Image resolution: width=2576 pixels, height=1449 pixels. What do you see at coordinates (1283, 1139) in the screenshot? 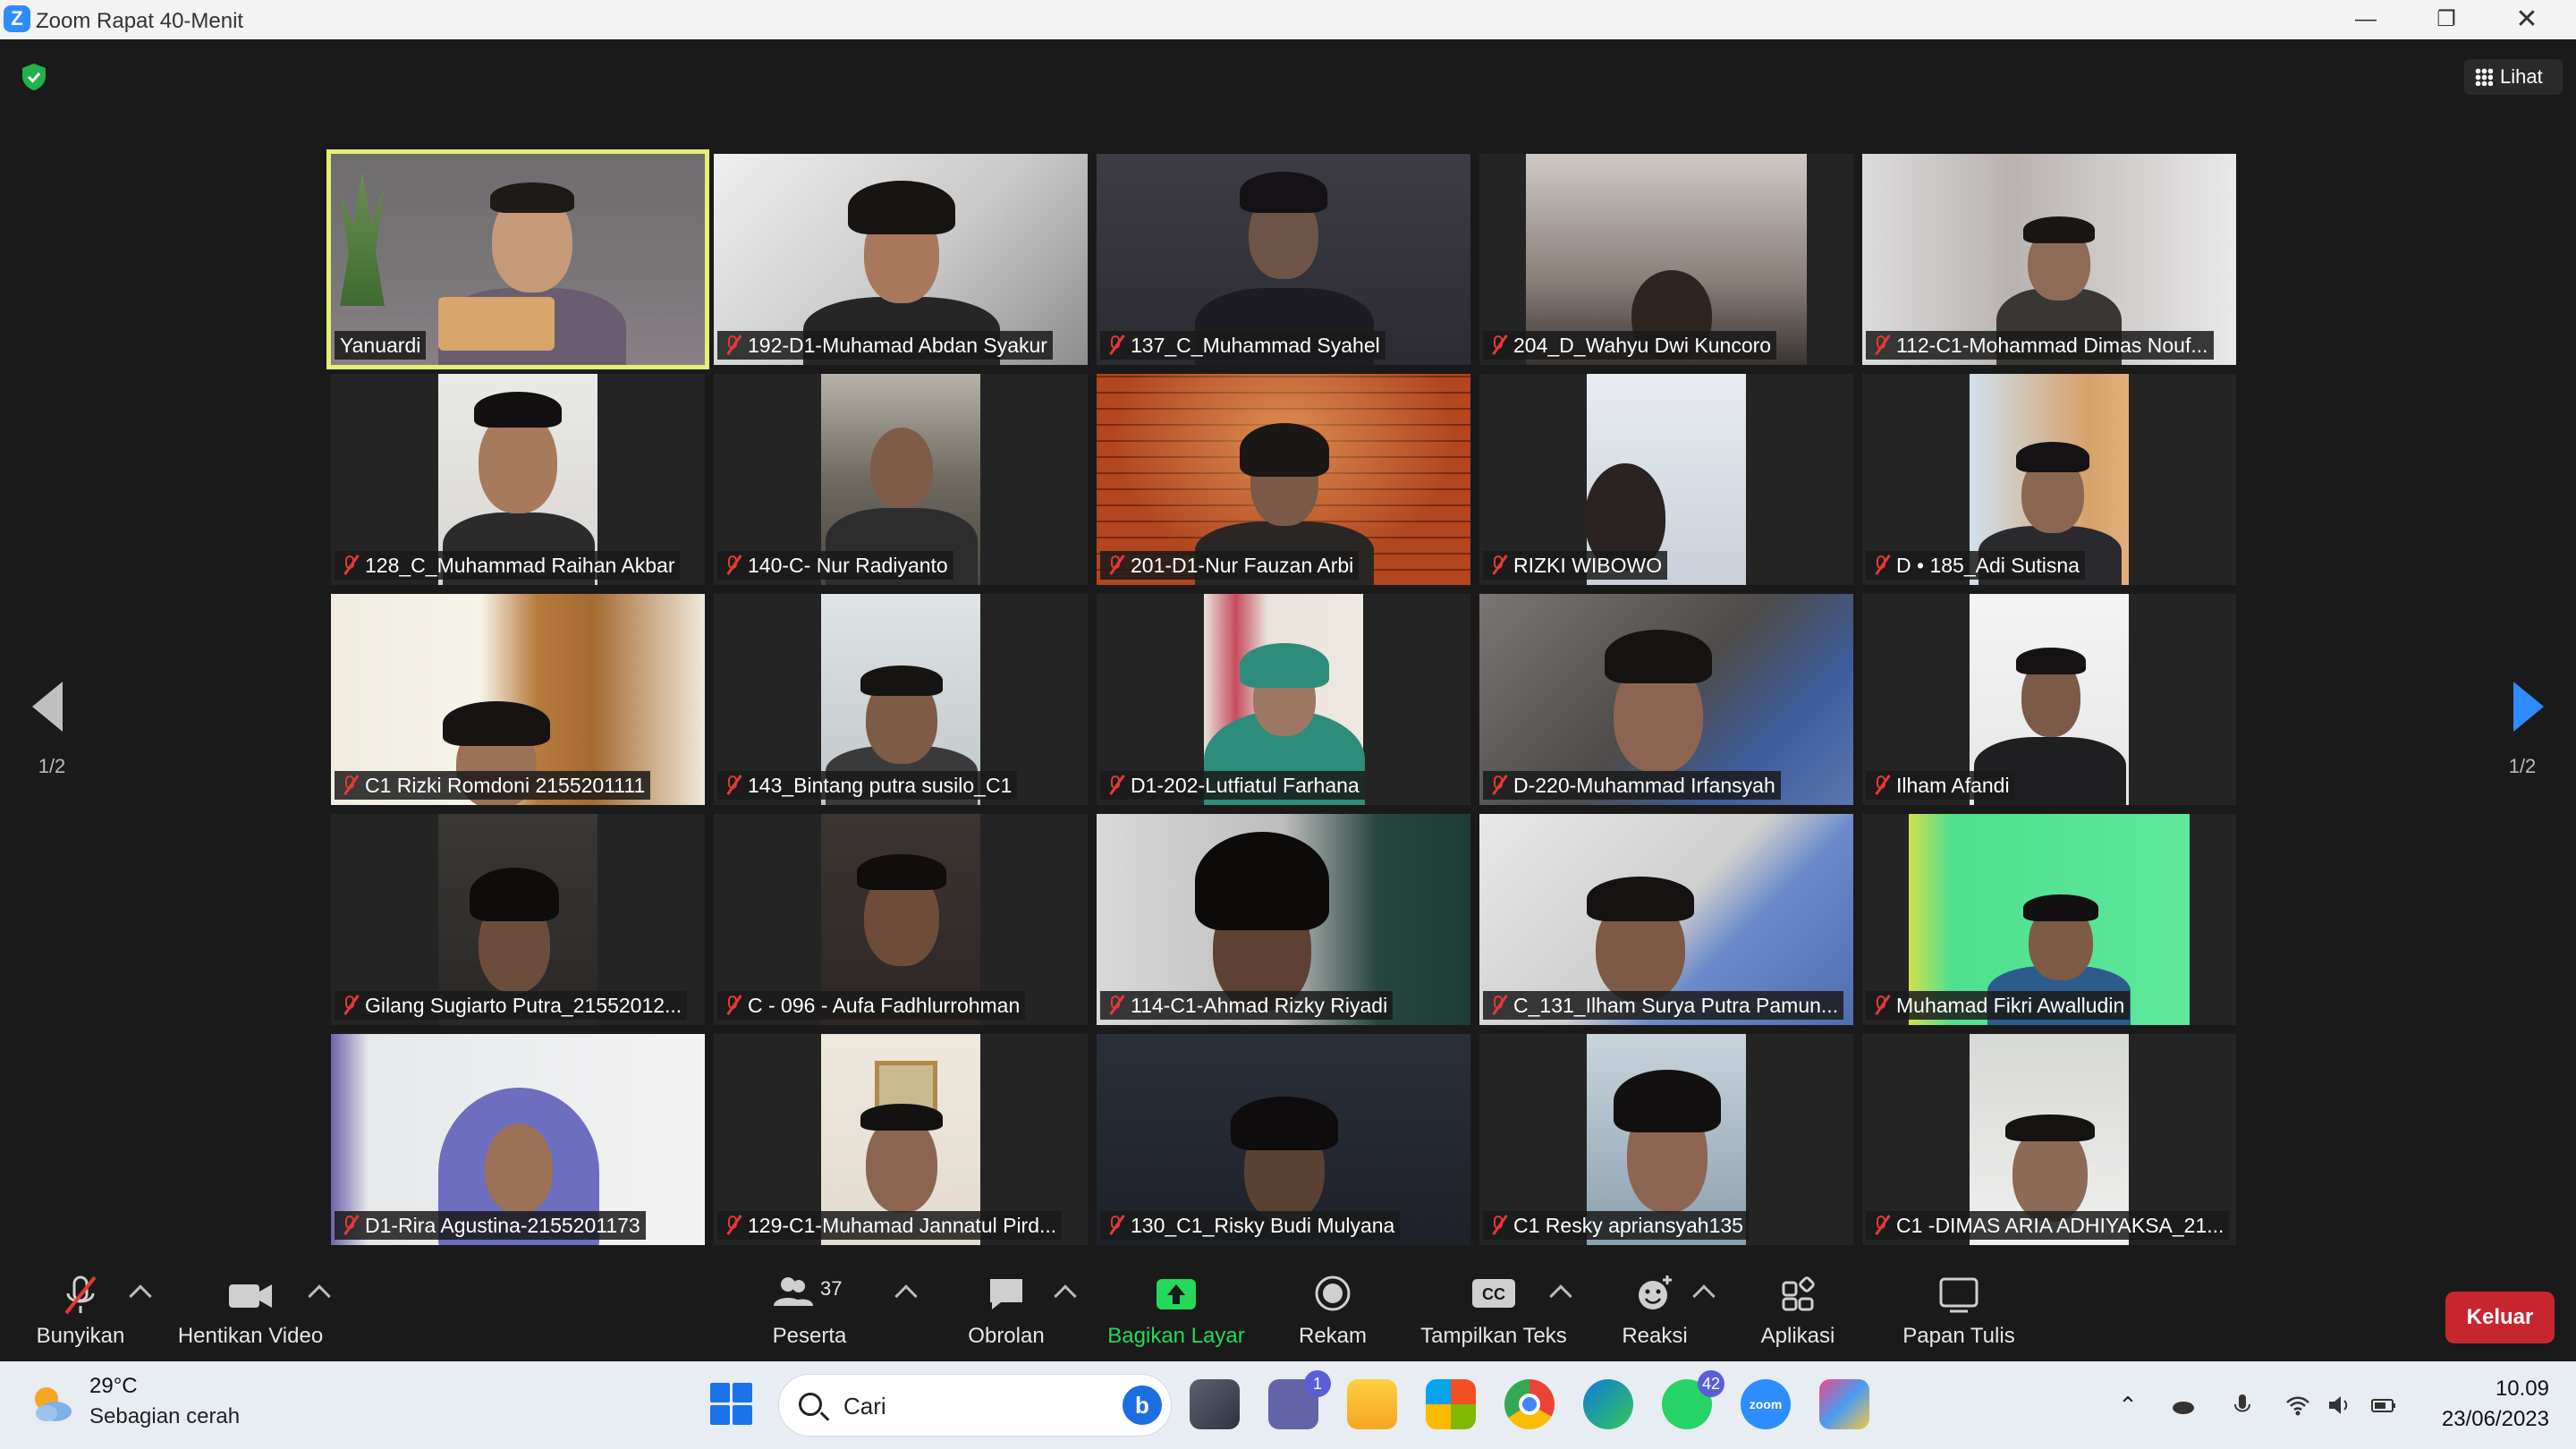
I see `video-tile: 130_C1_Risky Budi Mulyana` at bounding box center [1283, 1139].